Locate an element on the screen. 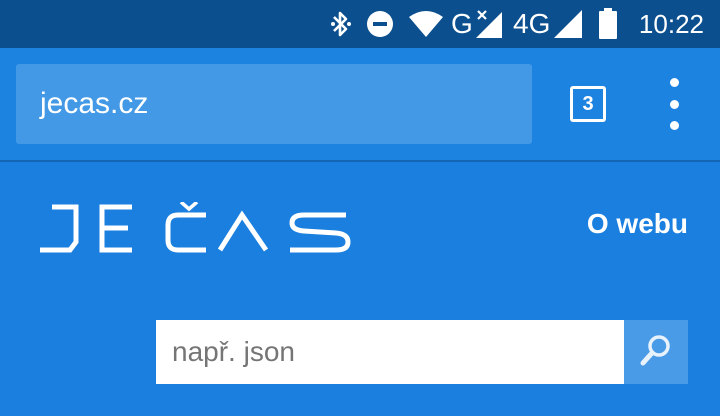 The height and width of the screenshot is (416, 720). more-vert-icon is located at coordinates (674, 104).